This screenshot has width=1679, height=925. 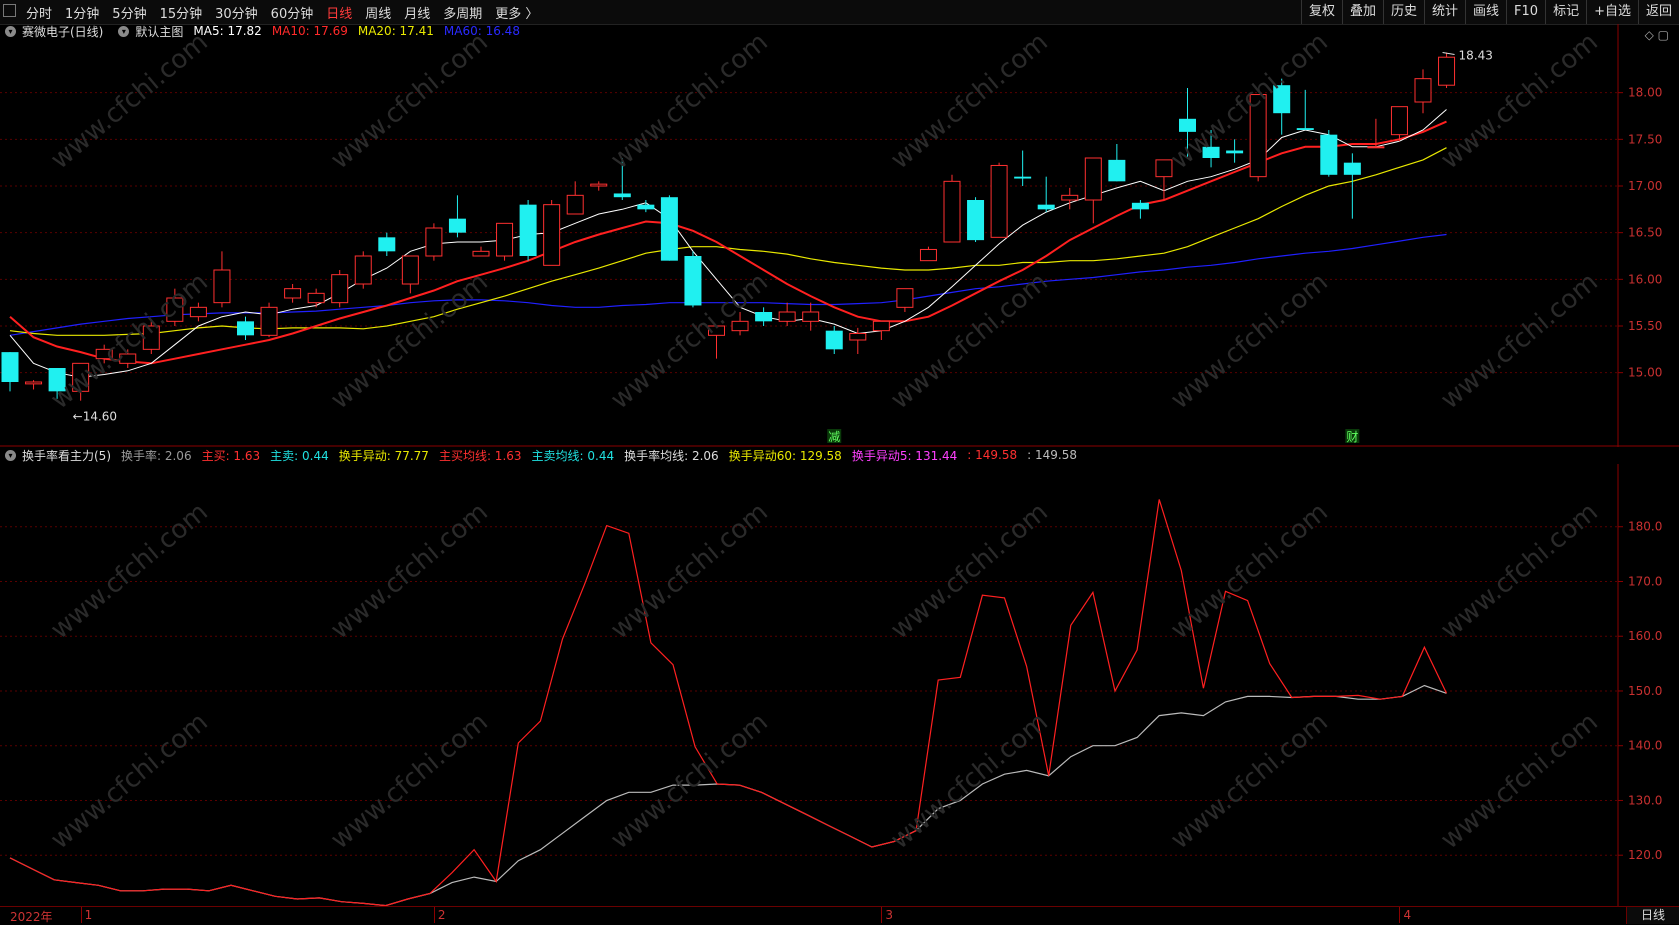 What do you see at coordinates (129, 12) in the screenshot?
I see `timeframe-tab: 5分钟` at bounding box center [129, 12].